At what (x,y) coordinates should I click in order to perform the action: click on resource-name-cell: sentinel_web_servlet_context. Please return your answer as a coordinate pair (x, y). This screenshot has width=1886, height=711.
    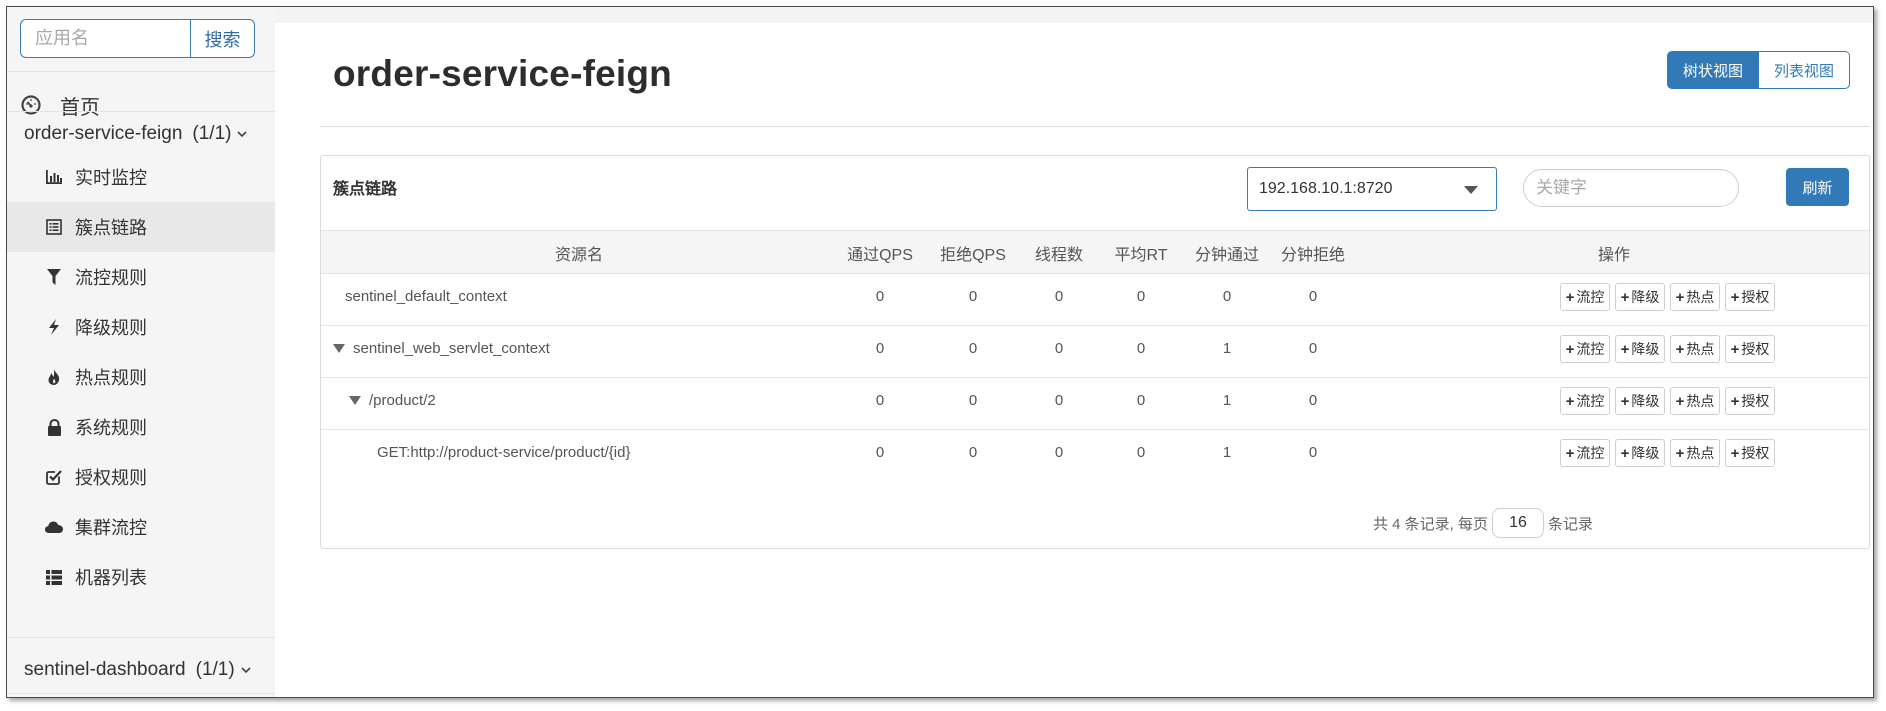
    Looking at the image, I should click on (441, 348).